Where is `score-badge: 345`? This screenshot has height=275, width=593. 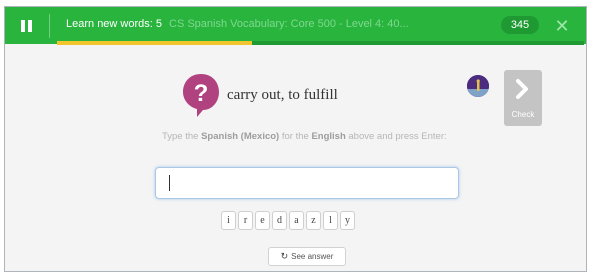
score-badge: 345 is located at coordinates (520, 25).